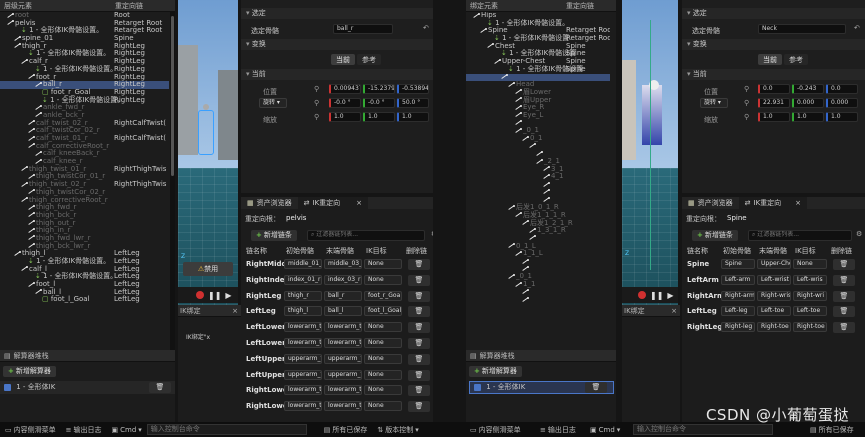 This screenshot has height=437, width=865. Describe the element at coordinates (363, 29) in the screenshot. I see `selected-bone-field: ball_r` at that location.